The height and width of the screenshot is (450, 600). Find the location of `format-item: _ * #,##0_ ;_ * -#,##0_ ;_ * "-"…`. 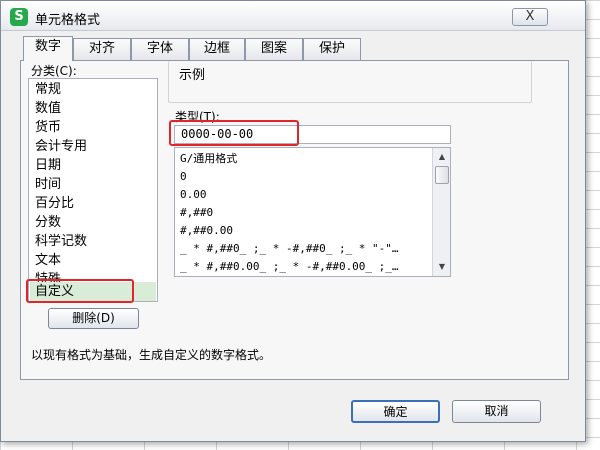

format-item: _ * #,##0_ ;_ * -#,##0_ ;_ * "-"… is located at coordinates (305, 248).